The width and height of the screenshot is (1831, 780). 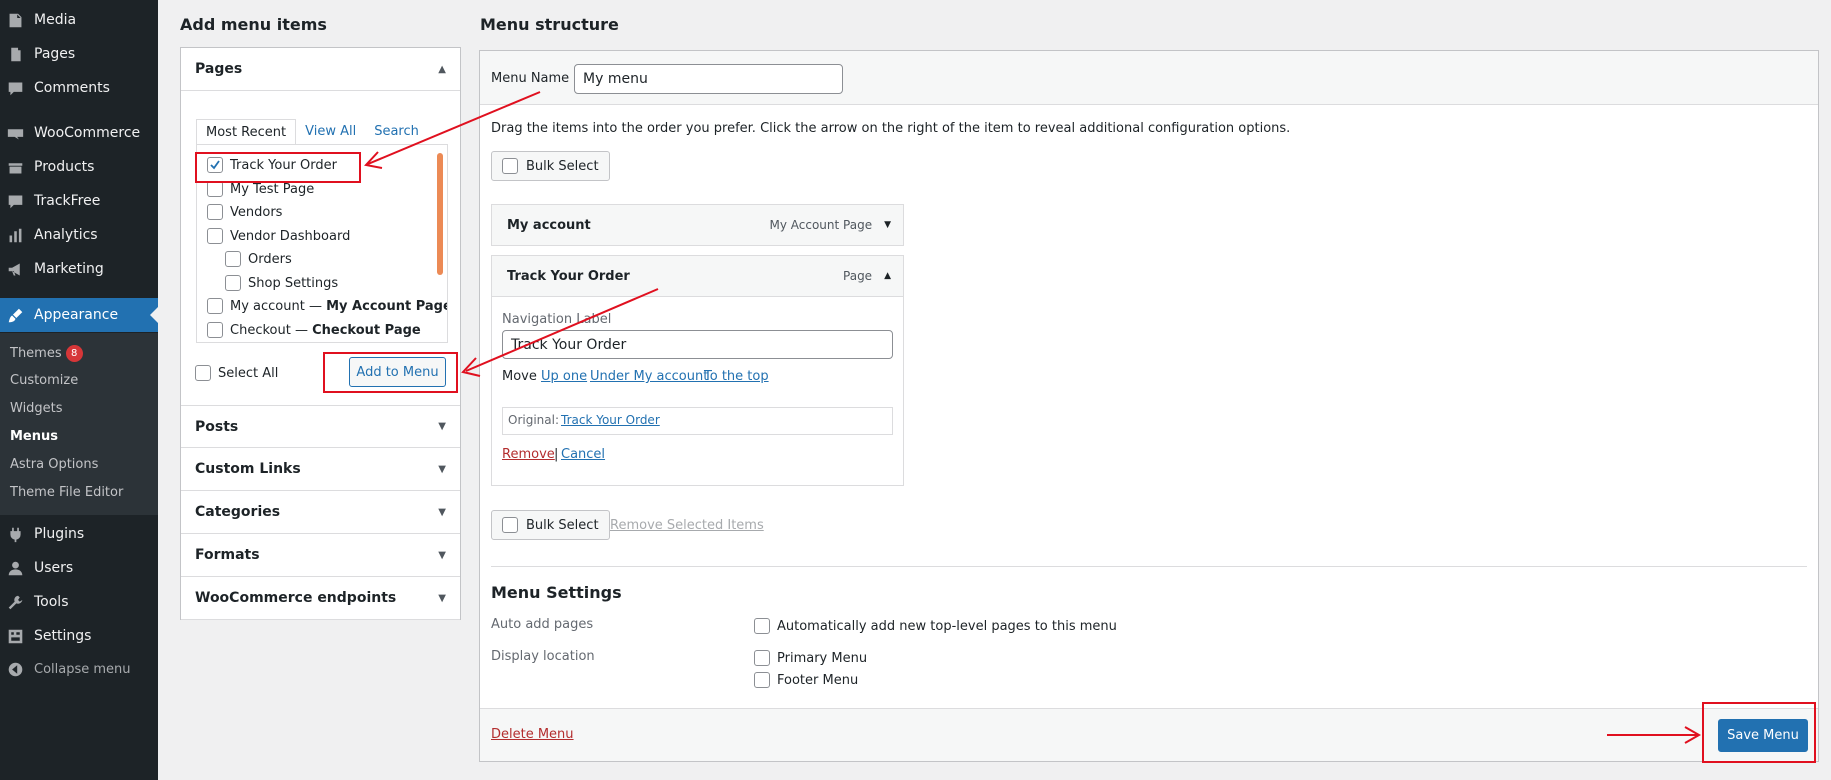 I want to click on pages-tabs: Most Recent View All Search, so click(x=312, y=132).